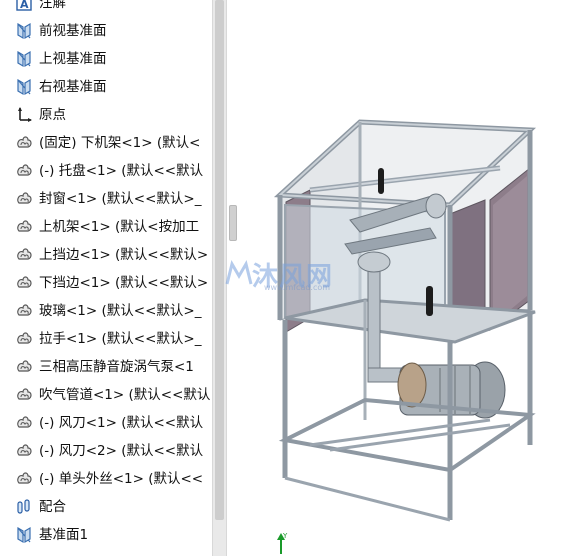  I want to click on scrollbar-thumb, so click(219, 260).